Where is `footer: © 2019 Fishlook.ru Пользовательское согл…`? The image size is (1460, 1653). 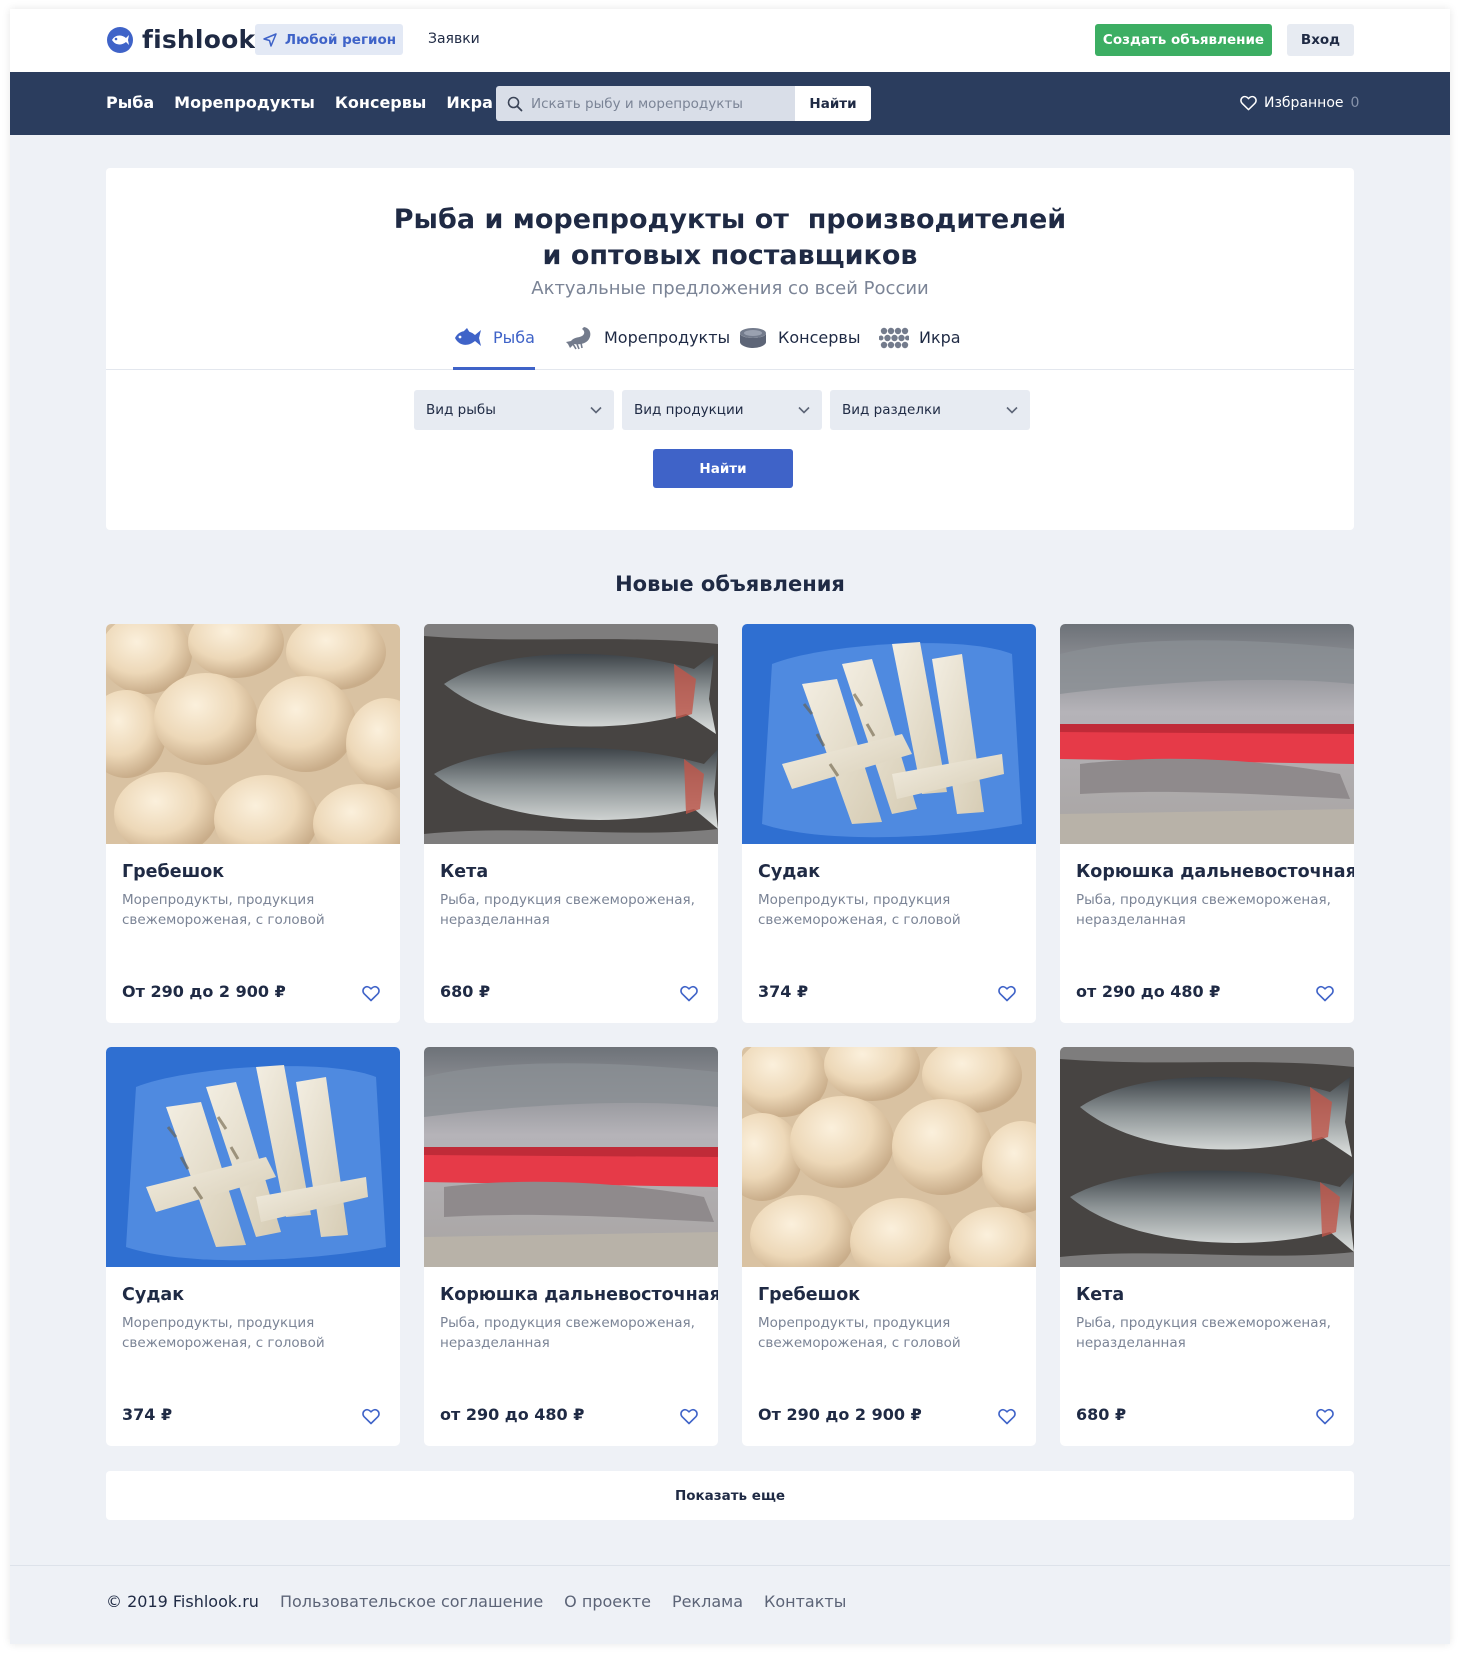 footer: © 2019 Fishlook.ru Пользовательское согл… is located at coordinates (730, 1604).